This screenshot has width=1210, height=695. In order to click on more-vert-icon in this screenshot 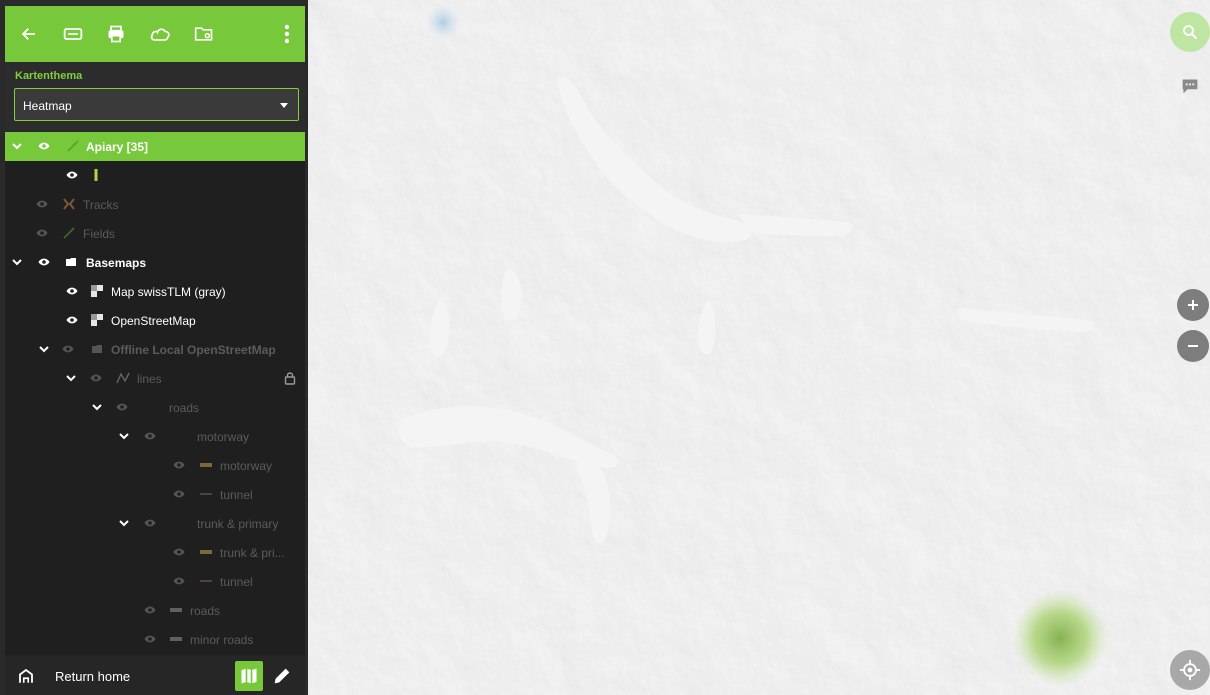, I will do `click(287, 34)`.